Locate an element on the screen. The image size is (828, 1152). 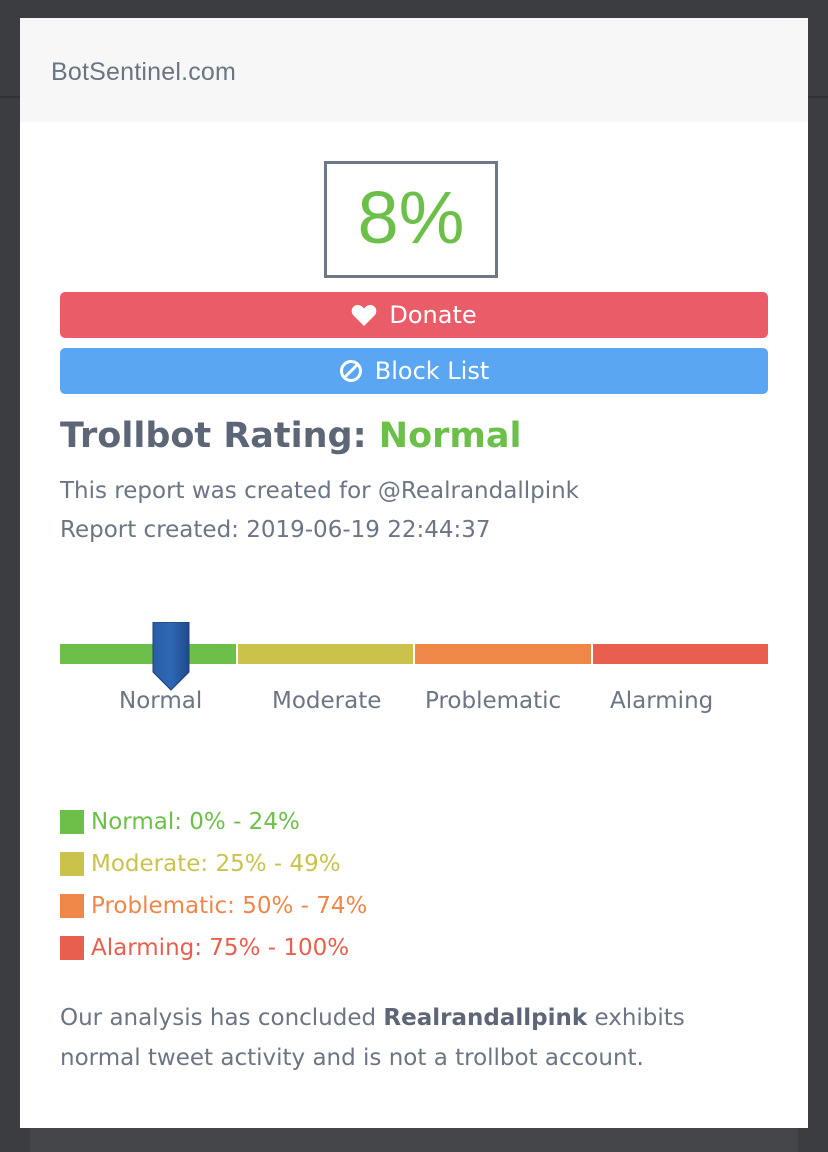
legend-label: Moderate: 25% - 49% is located at coordinates (216, 864).